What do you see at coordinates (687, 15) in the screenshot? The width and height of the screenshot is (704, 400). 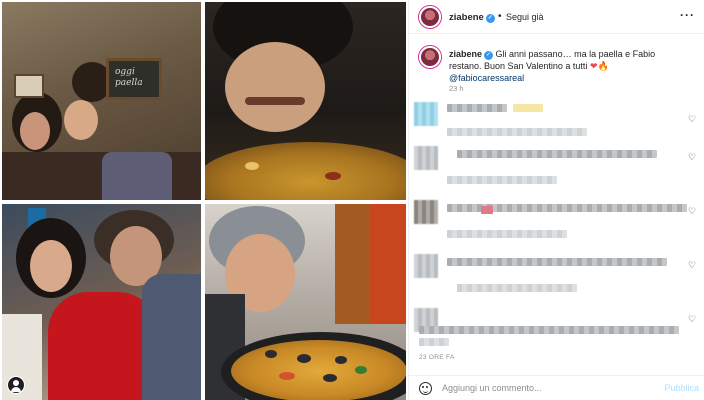 I see `more-options-icon: ···` at bounding box center [687, 15].